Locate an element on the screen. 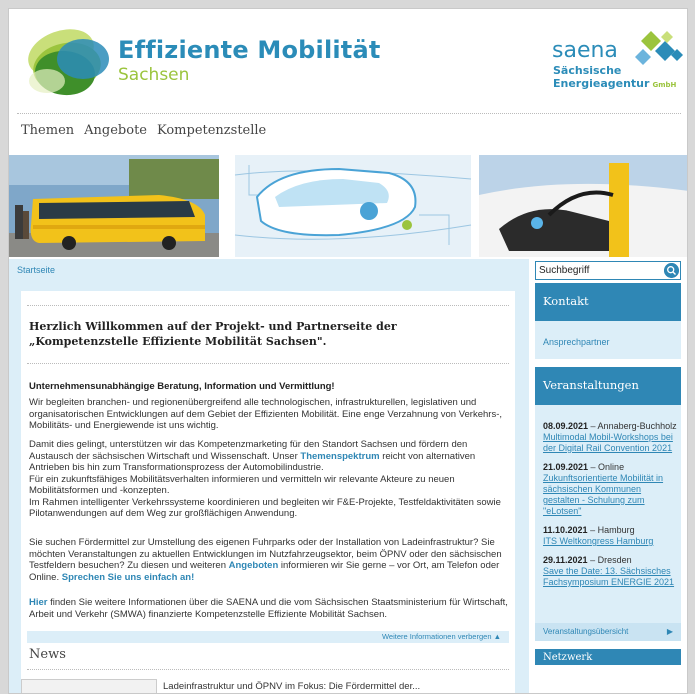  breadcrumb-bar: Startseite is located at coordinates (269, 271).